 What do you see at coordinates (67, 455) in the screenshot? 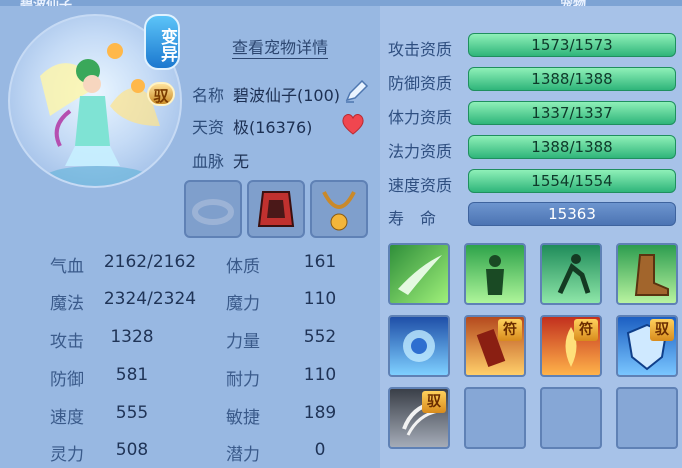
I see `stat-label-spirit: 灵力` at bounding box center [67, 455].